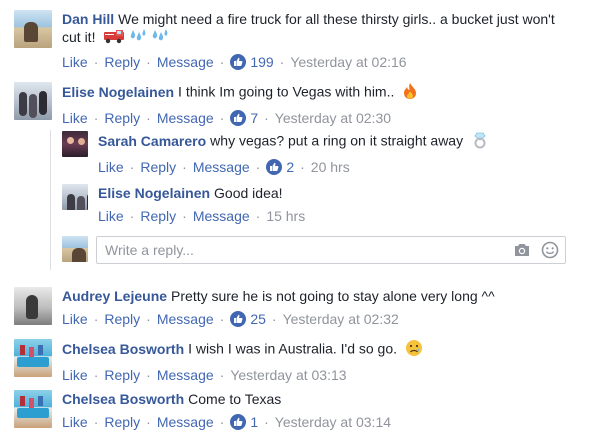  I want to click on comment-timestamp: Yesterday at 03:13, so click(288, 375).